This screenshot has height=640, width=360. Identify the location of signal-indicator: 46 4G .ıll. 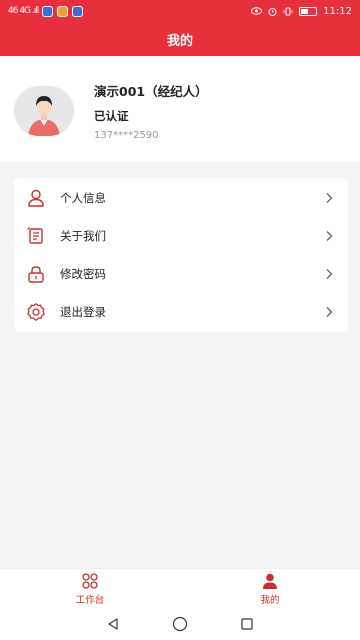
(23, 11).